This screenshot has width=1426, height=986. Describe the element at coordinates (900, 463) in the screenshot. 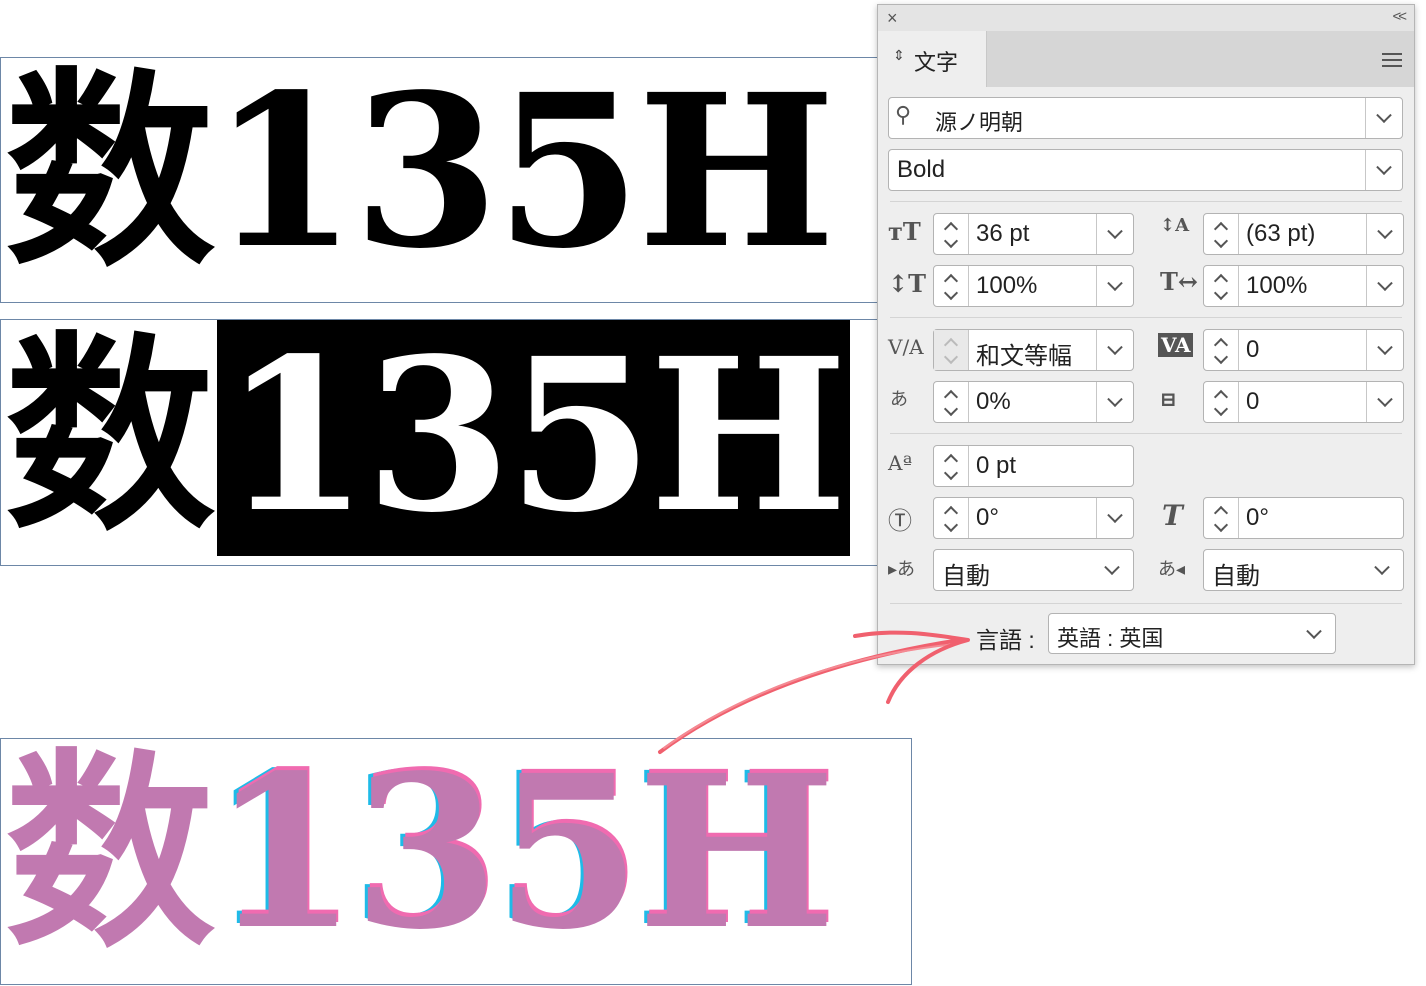

I see `baseline-shift-icon: Aª` at that location.